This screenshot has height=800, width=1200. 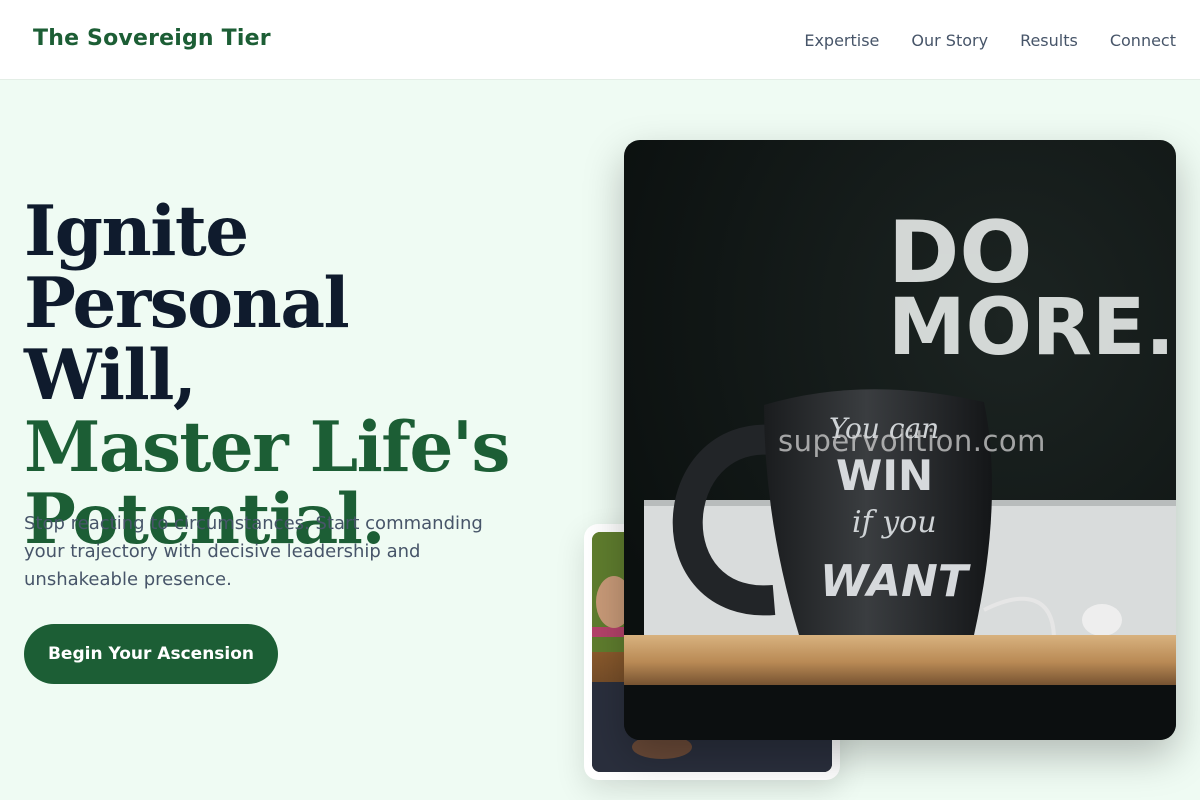 I want to click on brand-logo: The Sovereign Tier, so click(x=152, y=38).